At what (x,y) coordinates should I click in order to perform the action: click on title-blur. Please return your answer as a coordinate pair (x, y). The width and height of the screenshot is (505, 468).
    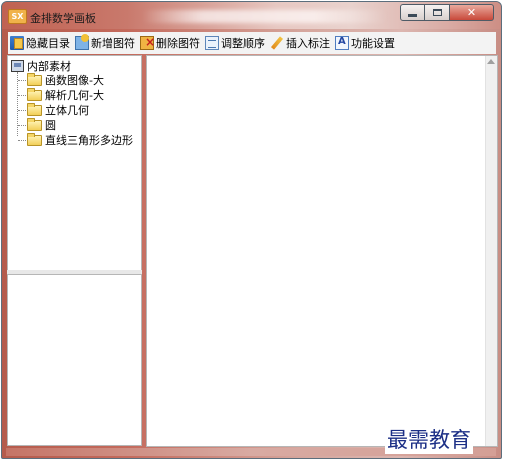
    Looking at the image, I should click on (264, 16).